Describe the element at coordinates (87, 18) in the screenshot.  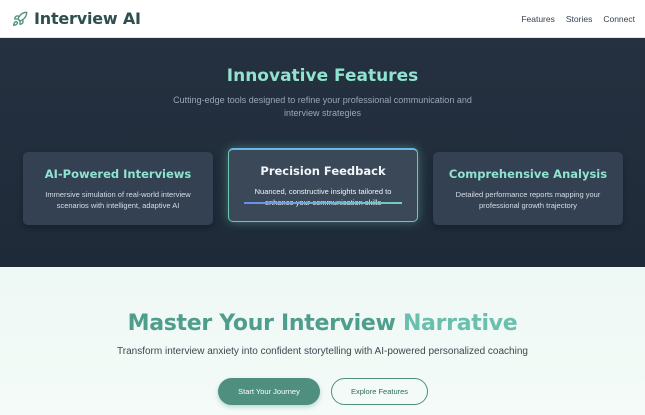
I see `brand-name: Interview AI` at that location.